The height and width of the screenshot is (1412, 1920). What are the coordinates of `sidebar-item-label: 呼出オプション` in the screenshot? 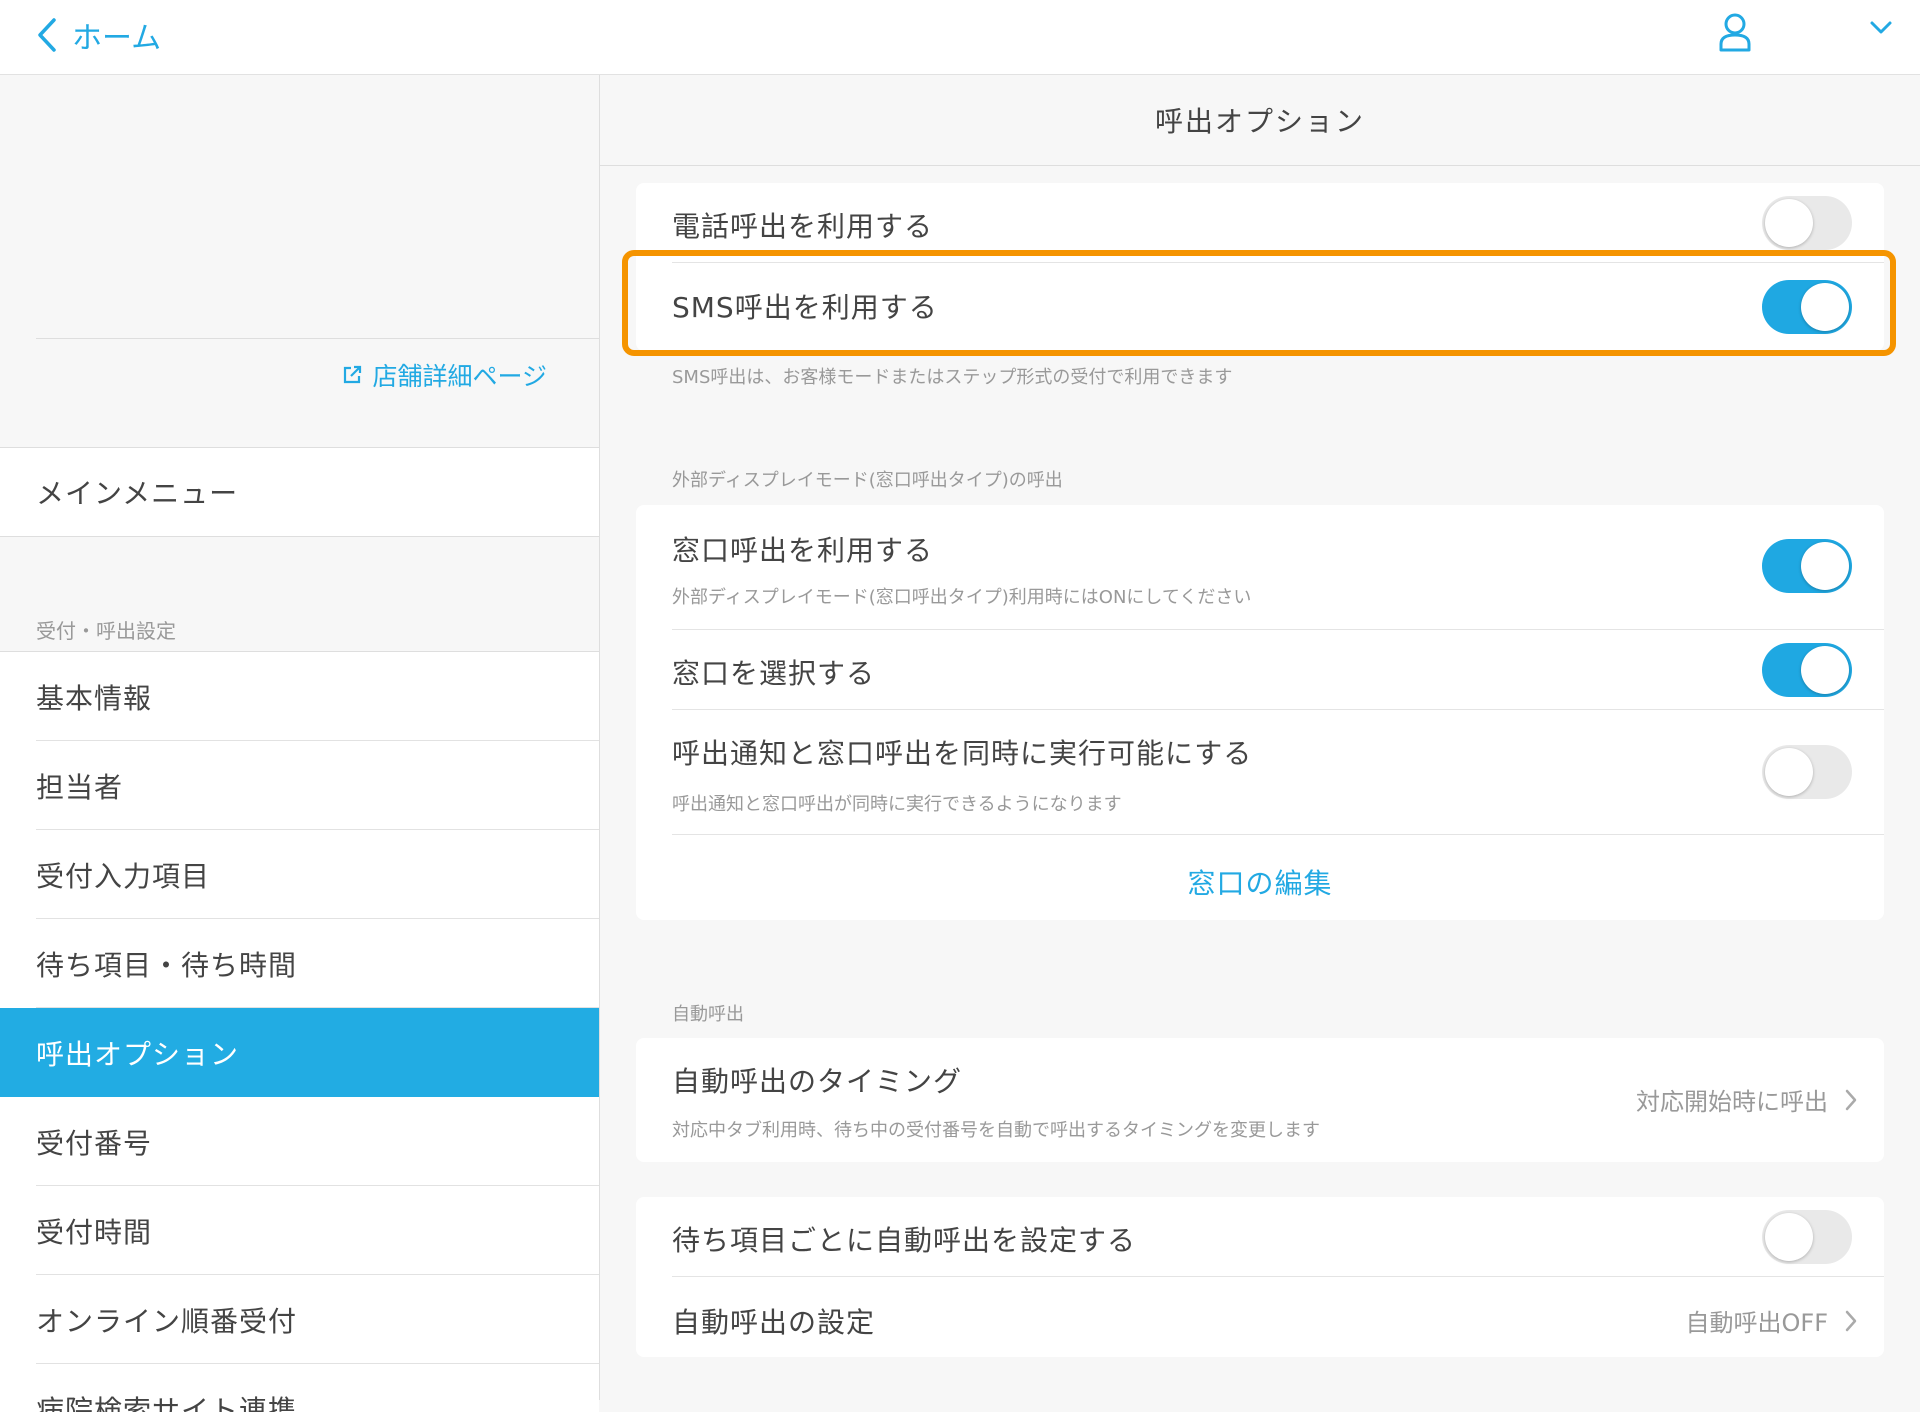 It's located at (137, 1053).